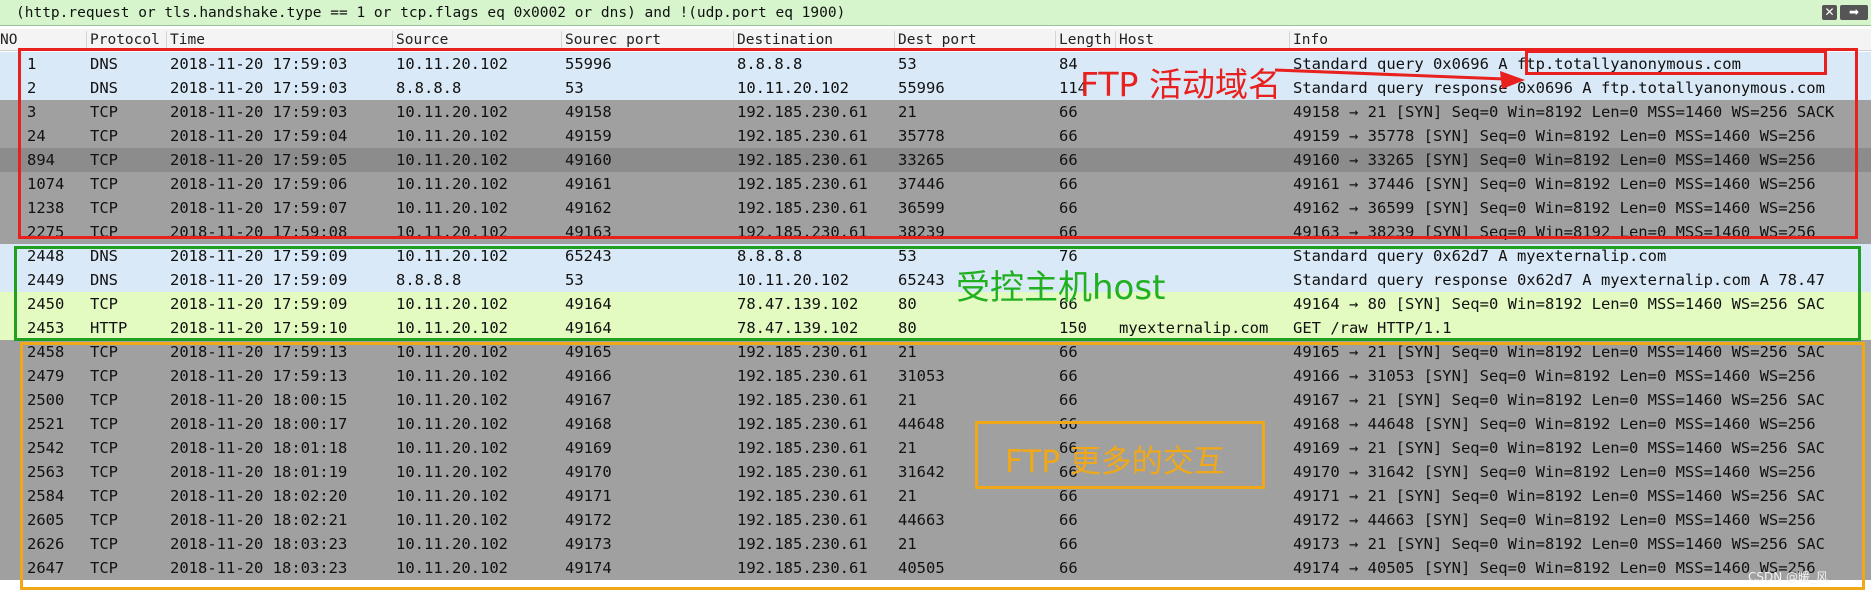 Image resolution: width=1871 pixels, height=592 pixels. What do you see at coordinates (785, 40) in the screenshot?
I see `column-header-destination: Destination` at bounding box center [785, 40].